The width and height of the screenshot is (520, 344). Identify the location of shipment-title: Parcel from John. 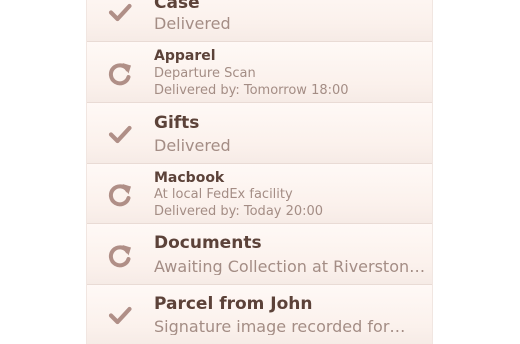
(233, 304).